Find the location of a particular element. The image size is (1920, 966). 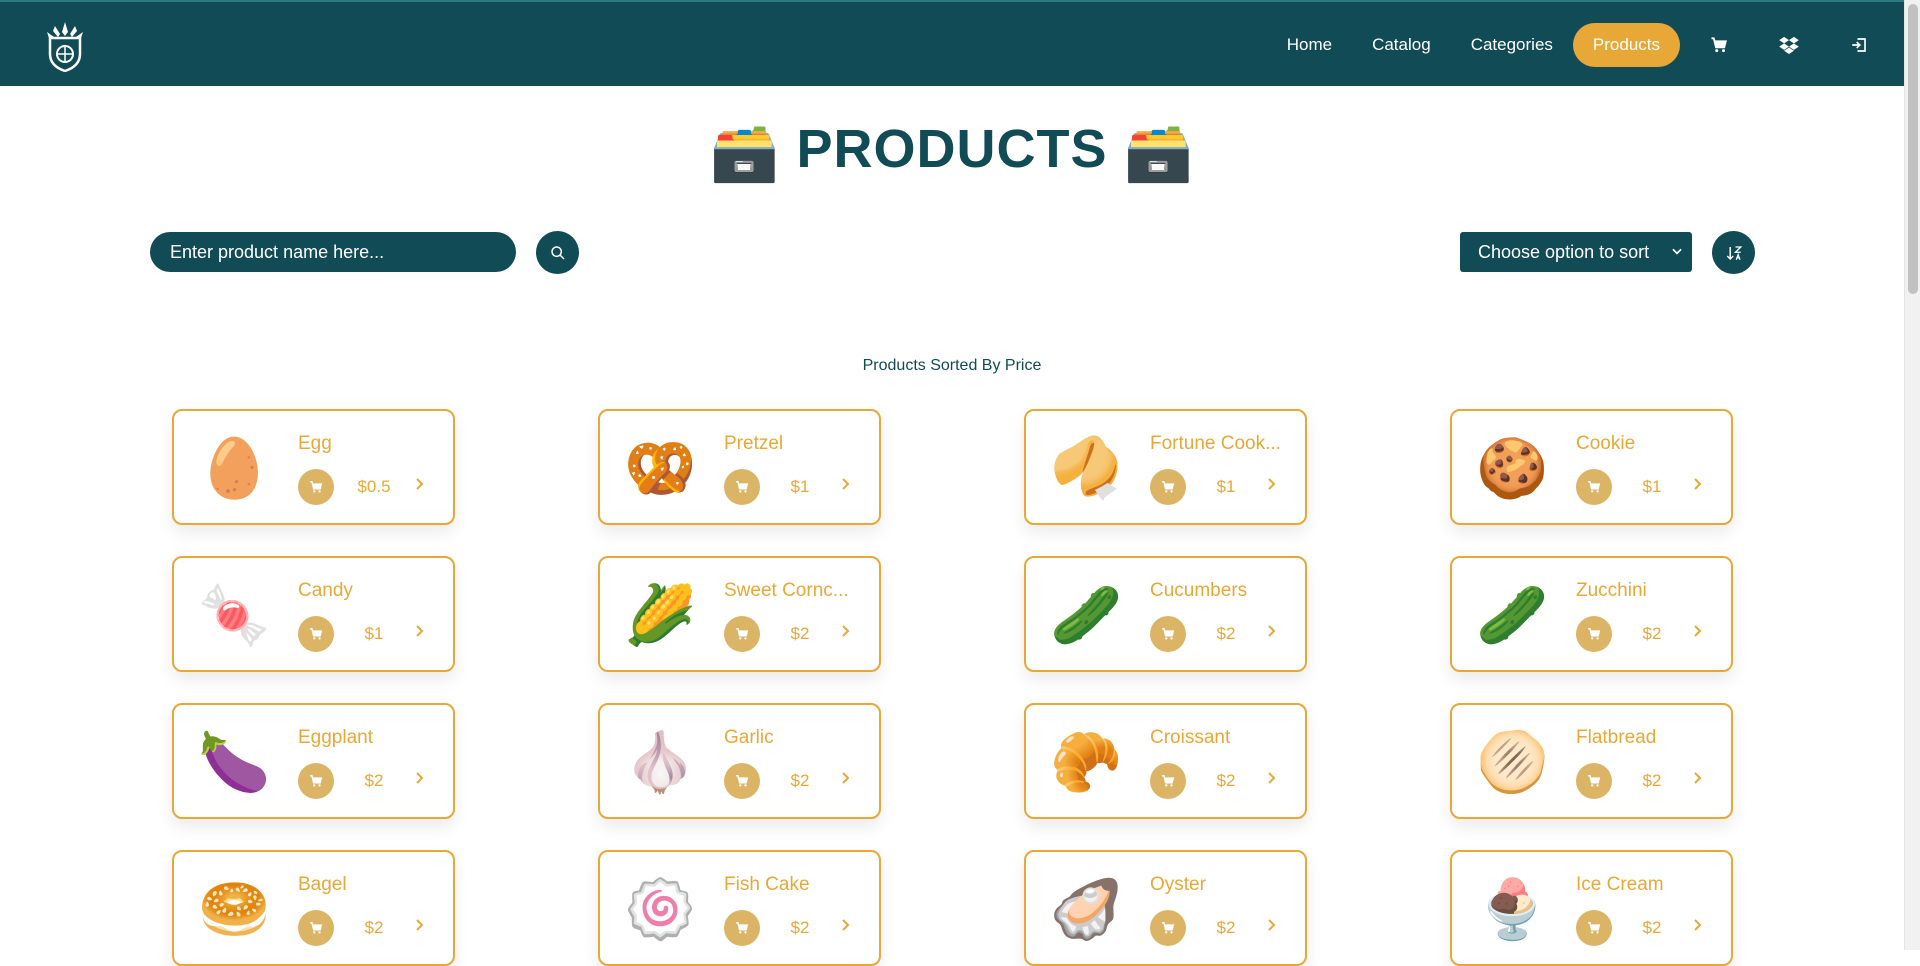

search-input is located at coordinates (333, 252).